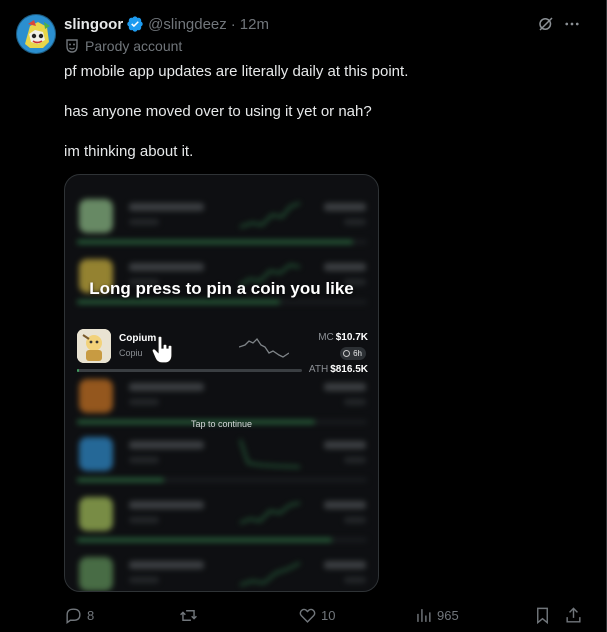  I want to click on parody-label-text: Parody account, so click(134, 46).